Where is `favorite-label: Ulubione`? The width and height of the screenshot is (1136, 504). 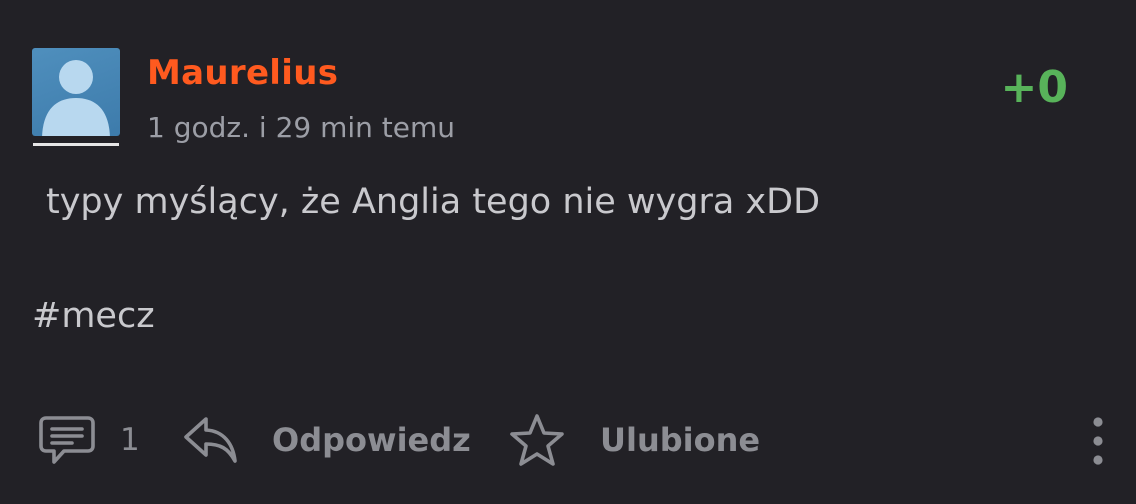
favorite-label: Ulubione is located at coordinates (680, 440).